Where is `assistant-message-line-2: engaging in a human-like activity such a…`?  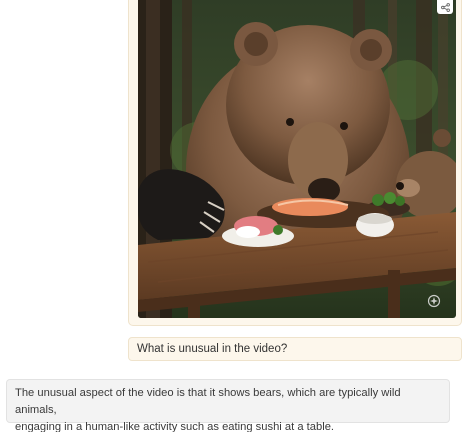
assistant-message-line-2: engaging in a human-like activity such a… is located at coordinates (175, 426).